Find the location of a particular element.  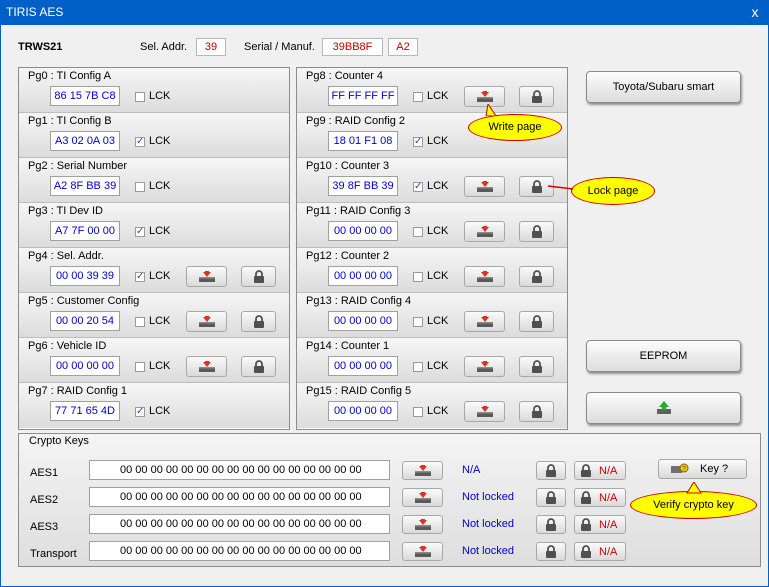

sel-addr-label: Sel. Addr. is located at coordinates (164, 47).